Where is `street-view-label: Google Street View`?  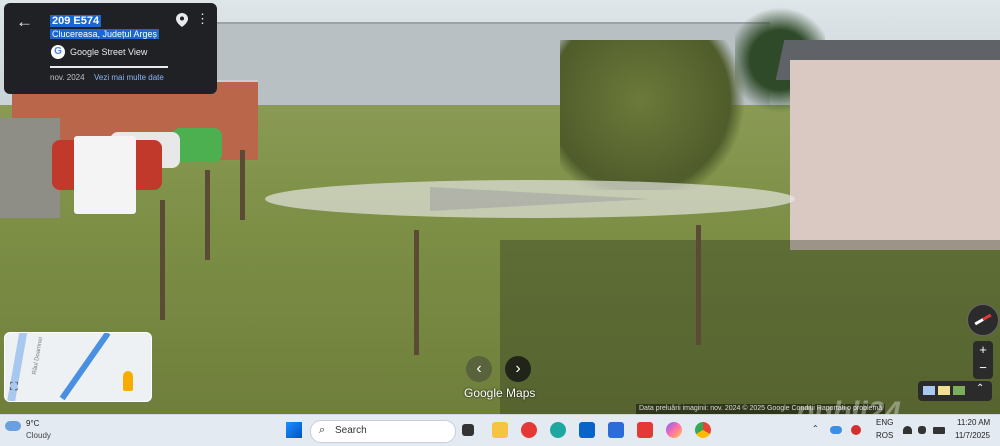
street-view-label: Google Street View is located at coordinates (109, 52).